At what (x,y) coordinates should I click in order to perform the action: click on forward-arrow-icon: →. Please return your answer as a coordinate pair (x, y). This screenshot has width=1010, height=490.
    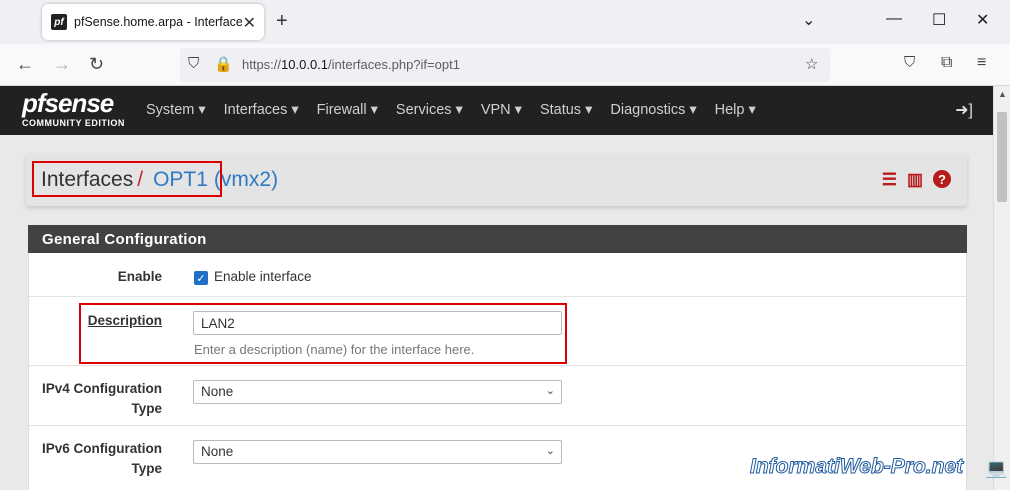
    Looking at the image, I should click on (62, 64).